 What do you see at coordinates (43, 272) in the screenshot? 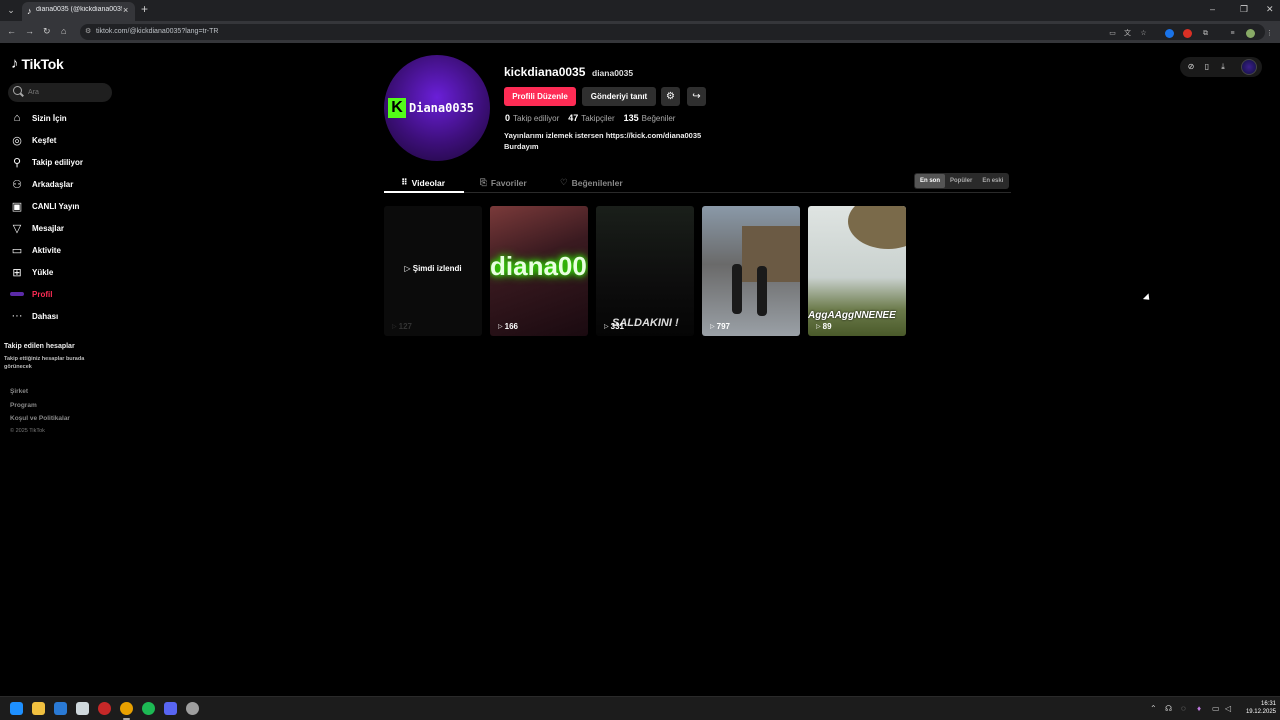
I see `sidebar-item-label: Yükle` at bounding box center [43, 272].